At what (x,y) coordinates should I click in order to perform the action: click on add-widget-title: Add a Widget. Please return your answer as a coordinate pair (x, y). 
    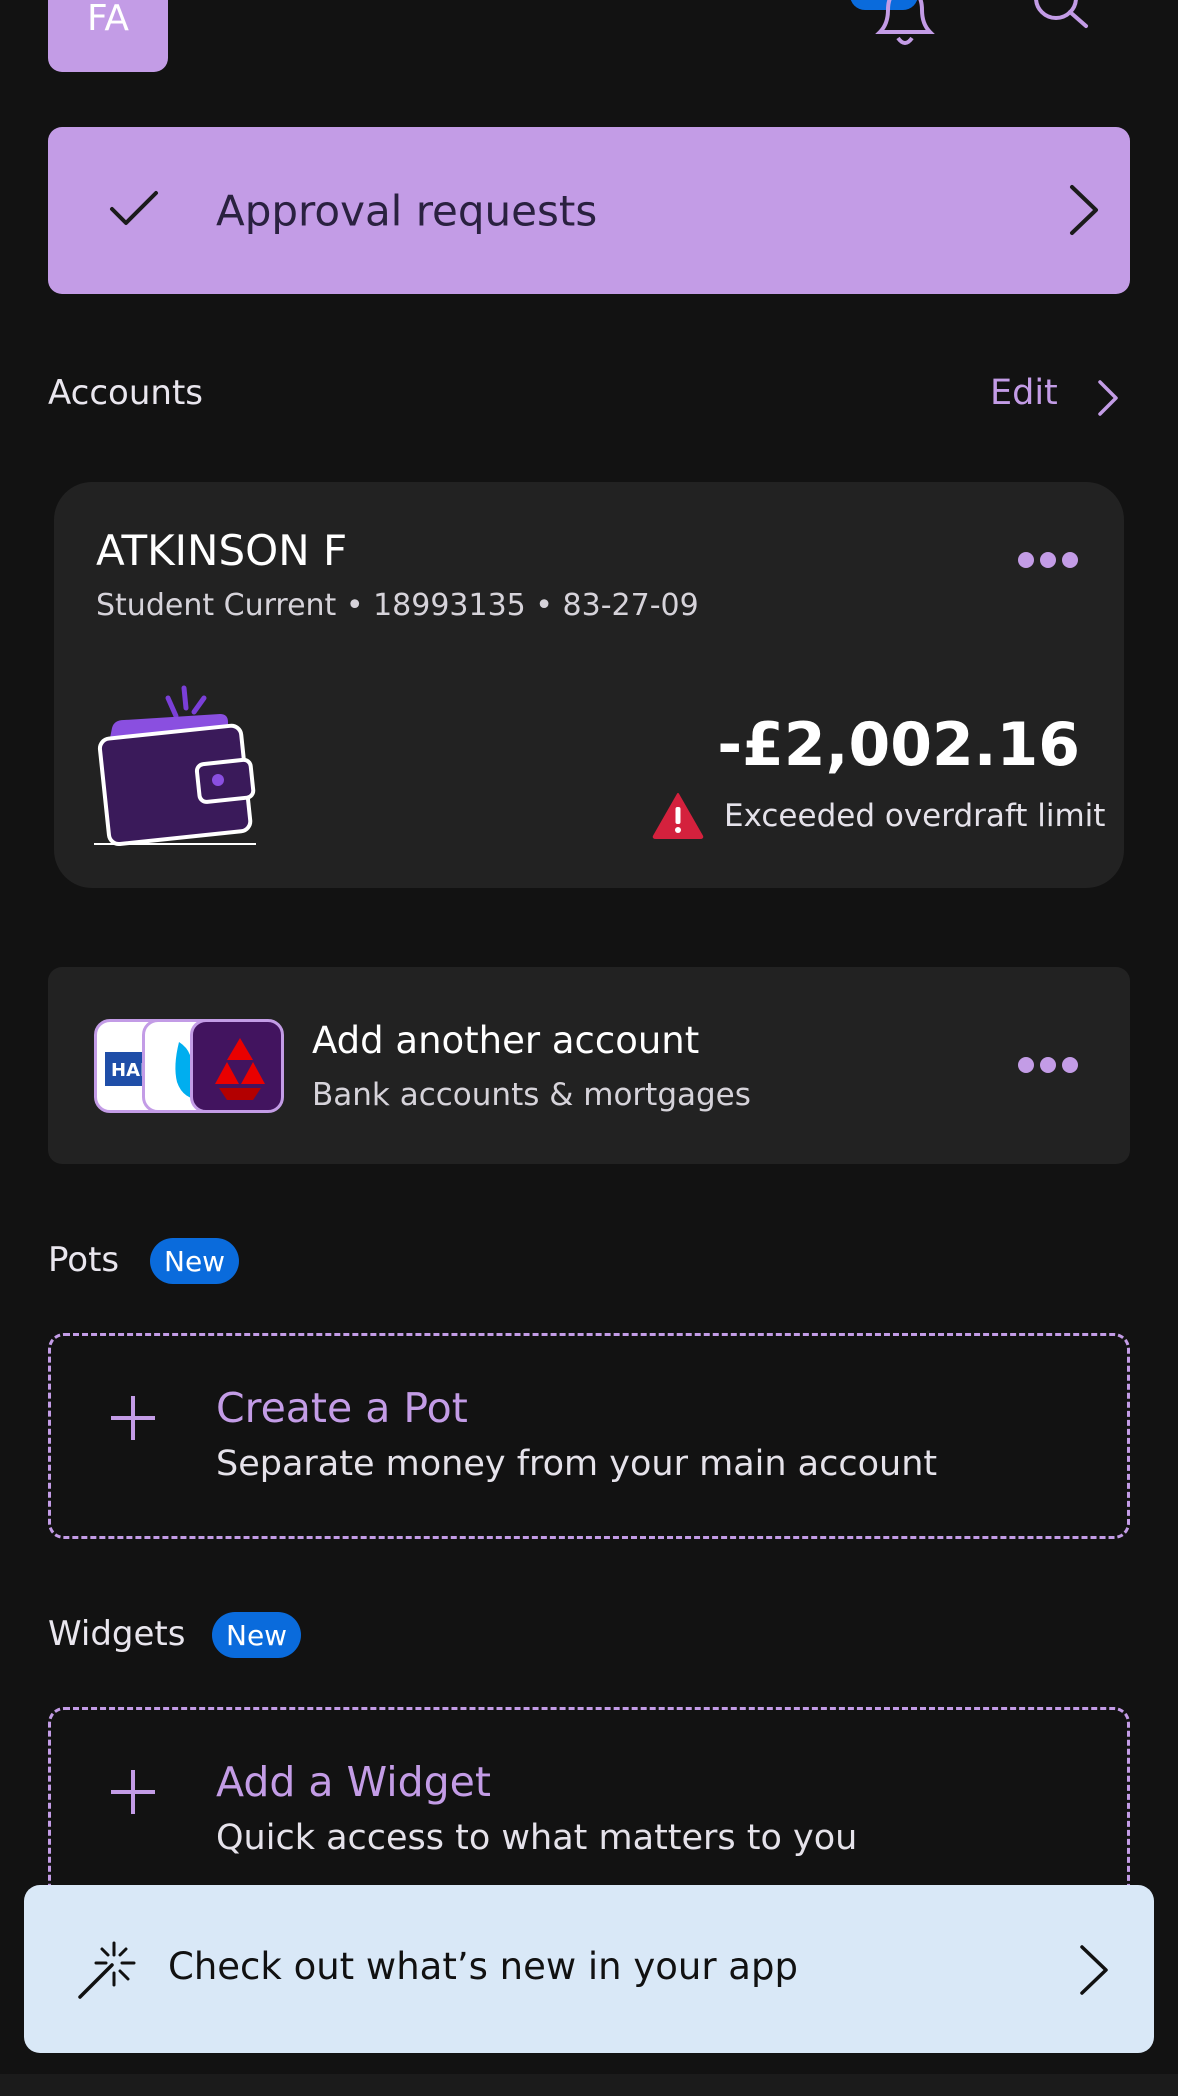
    Looking at the image, I should click on (353, 1782).